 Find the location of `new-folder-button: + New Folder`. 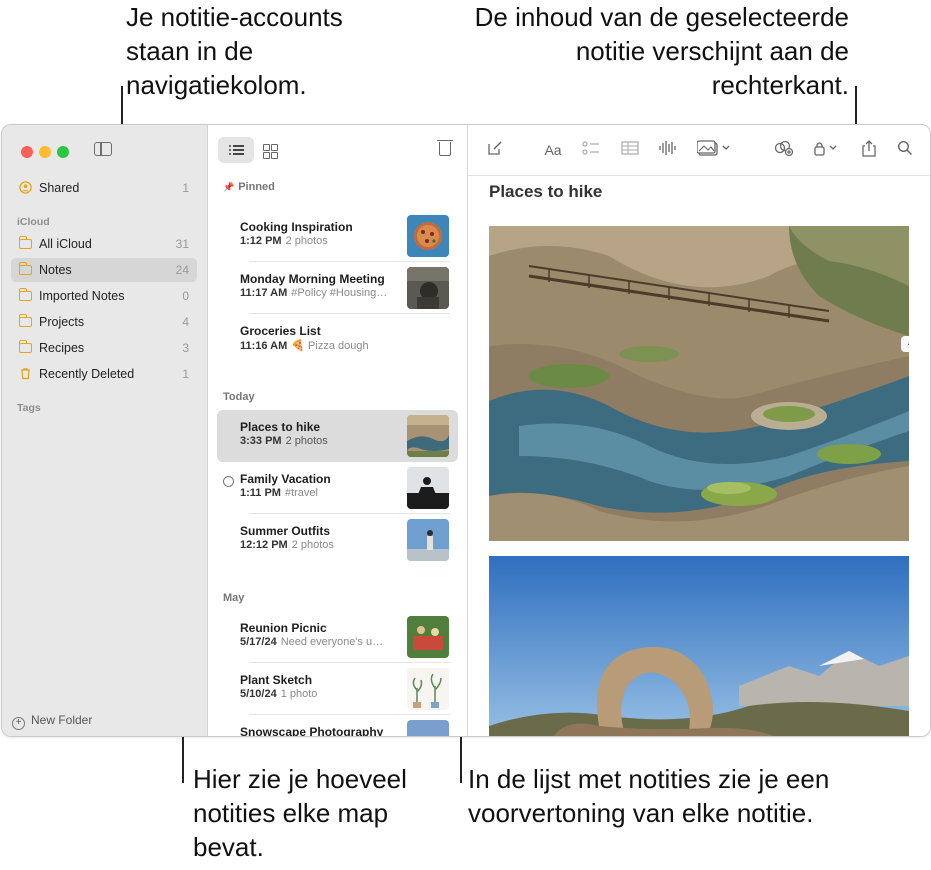

new-folder-button: + New Folder is located at coordinates (52, 721).